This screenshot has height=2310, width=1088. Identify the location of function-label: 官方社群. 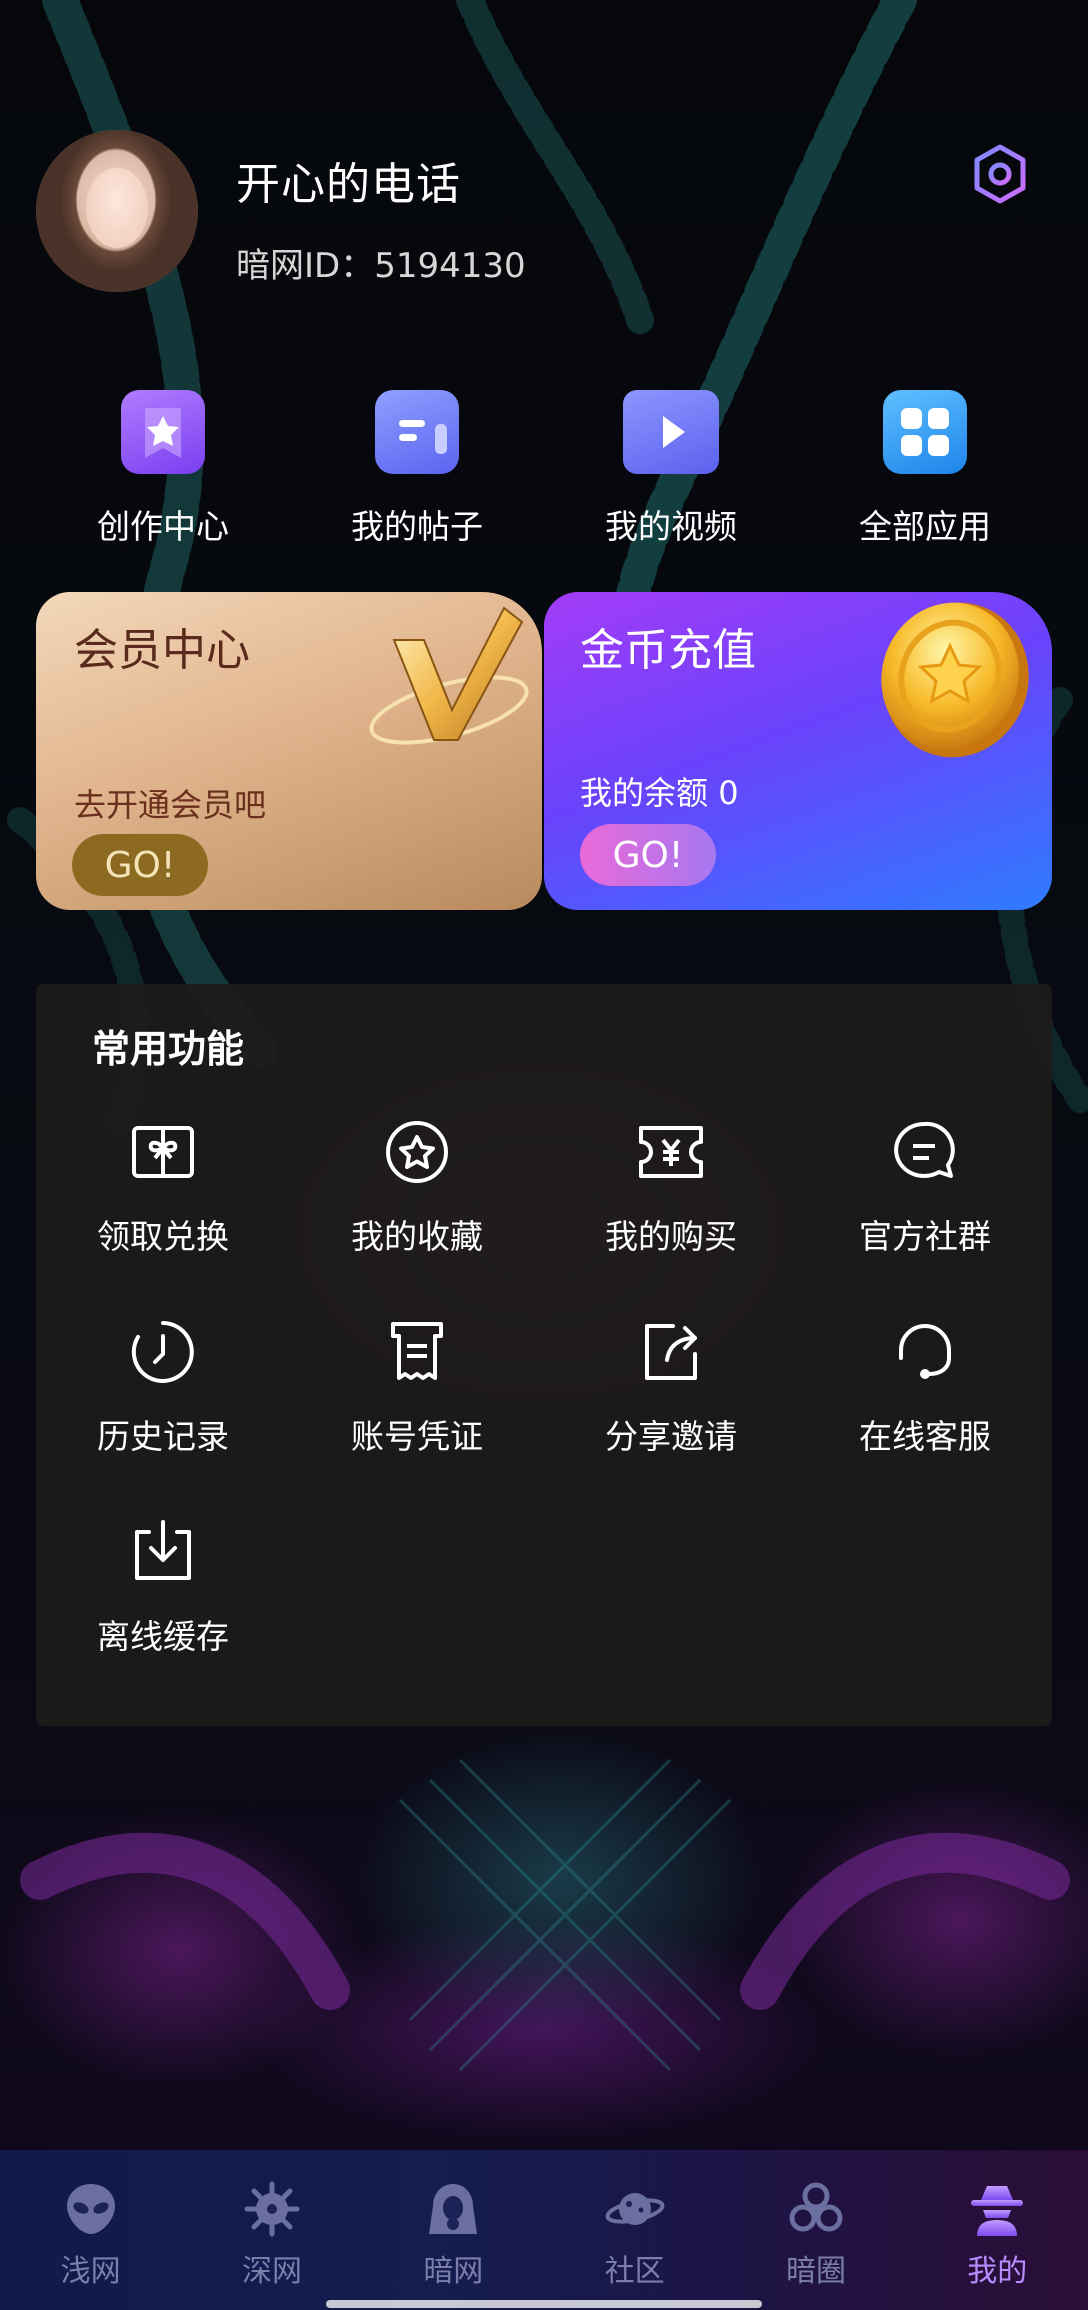
(925, 1236).